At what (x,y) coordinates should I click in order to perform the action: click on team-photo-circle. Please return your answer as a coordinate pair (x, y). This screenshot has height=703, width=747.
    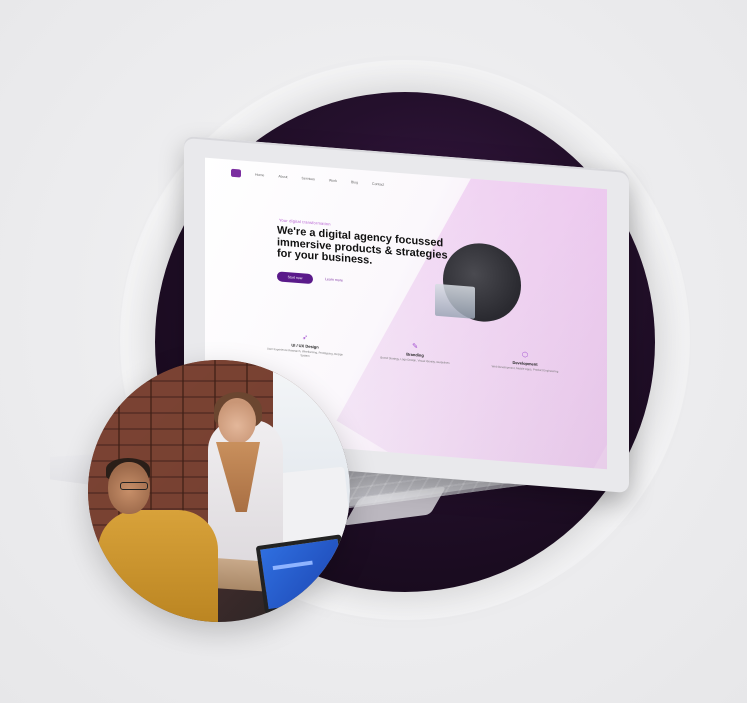
    Looking at the image, I should click on (219, 491).